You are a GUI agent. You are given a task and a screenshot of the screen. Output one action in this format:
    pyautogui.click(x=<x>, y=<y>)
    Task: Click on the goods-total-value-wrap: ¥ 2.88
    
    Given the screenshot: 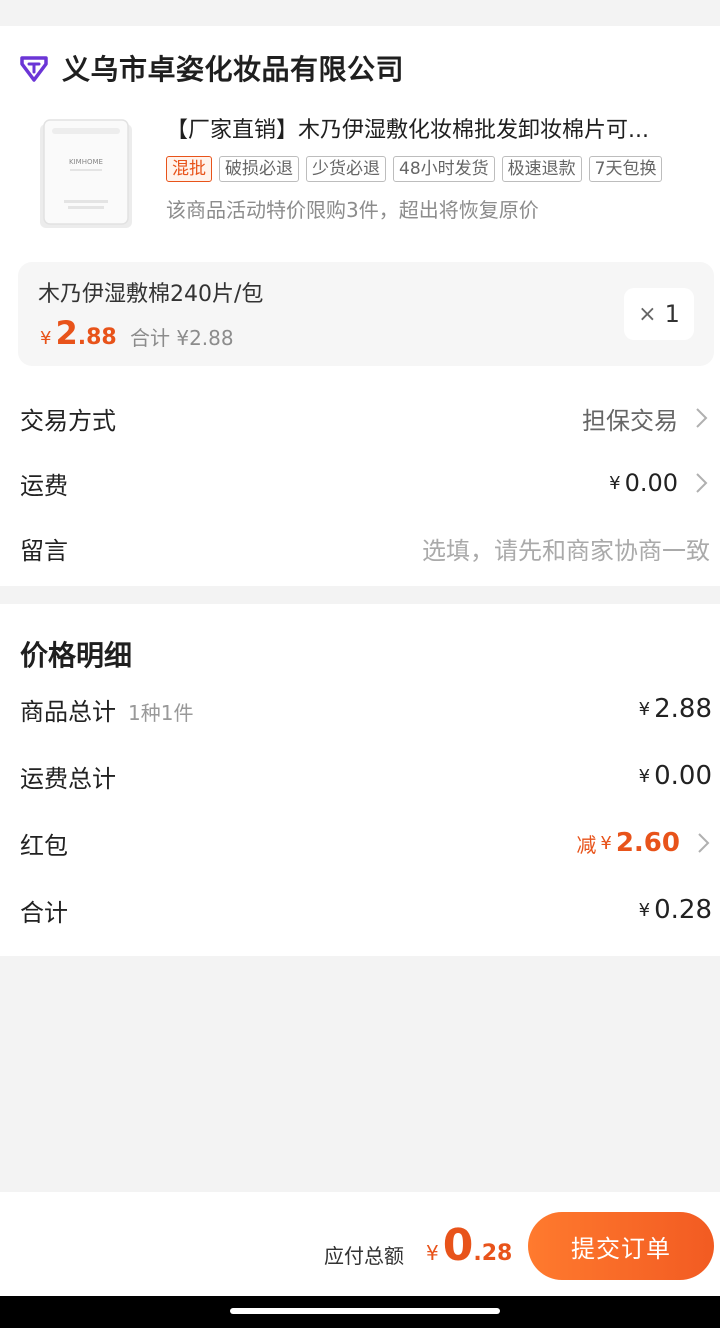 What is the action you would take?
    pyautogui.click(x=675, y=709)
    